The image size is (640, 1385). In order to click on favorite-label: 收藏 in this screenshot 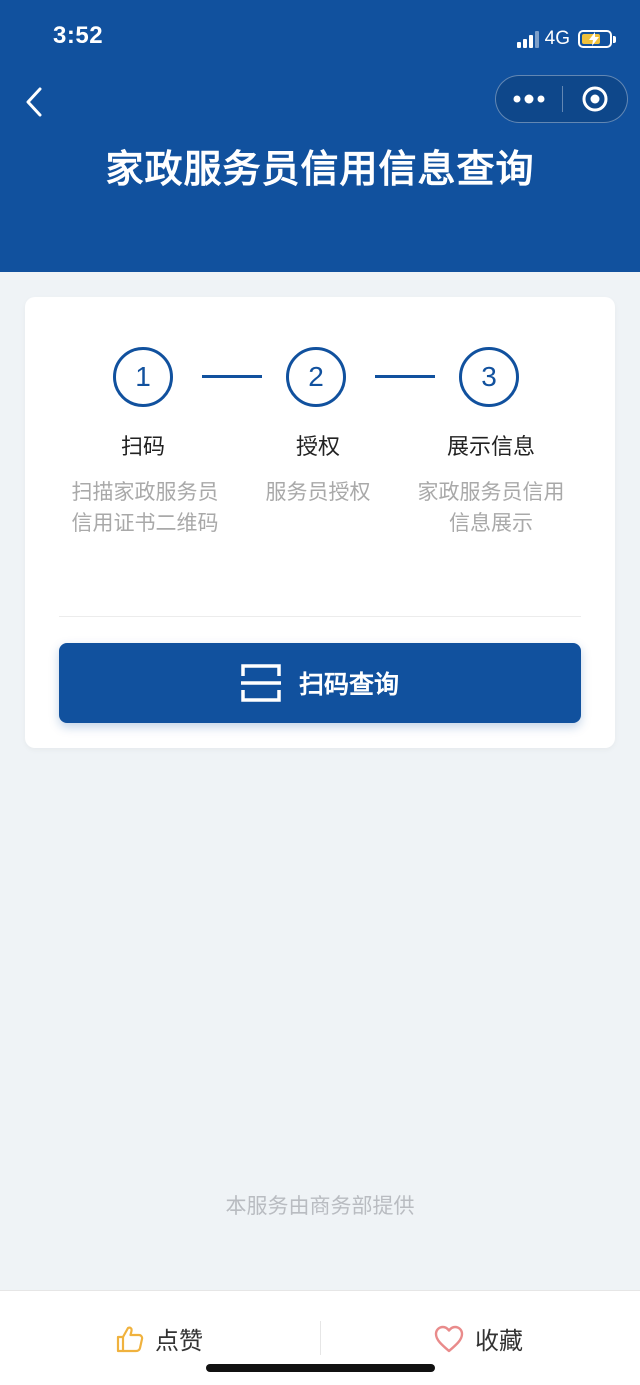, I will do `click(499, 1341)`.